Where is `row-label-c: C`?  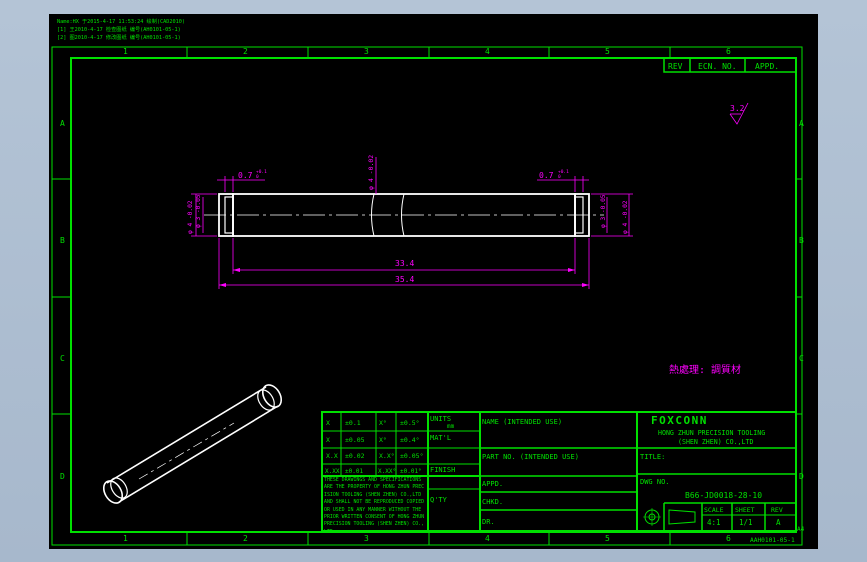 row-label-c: C is located at coordinates (62, 358).